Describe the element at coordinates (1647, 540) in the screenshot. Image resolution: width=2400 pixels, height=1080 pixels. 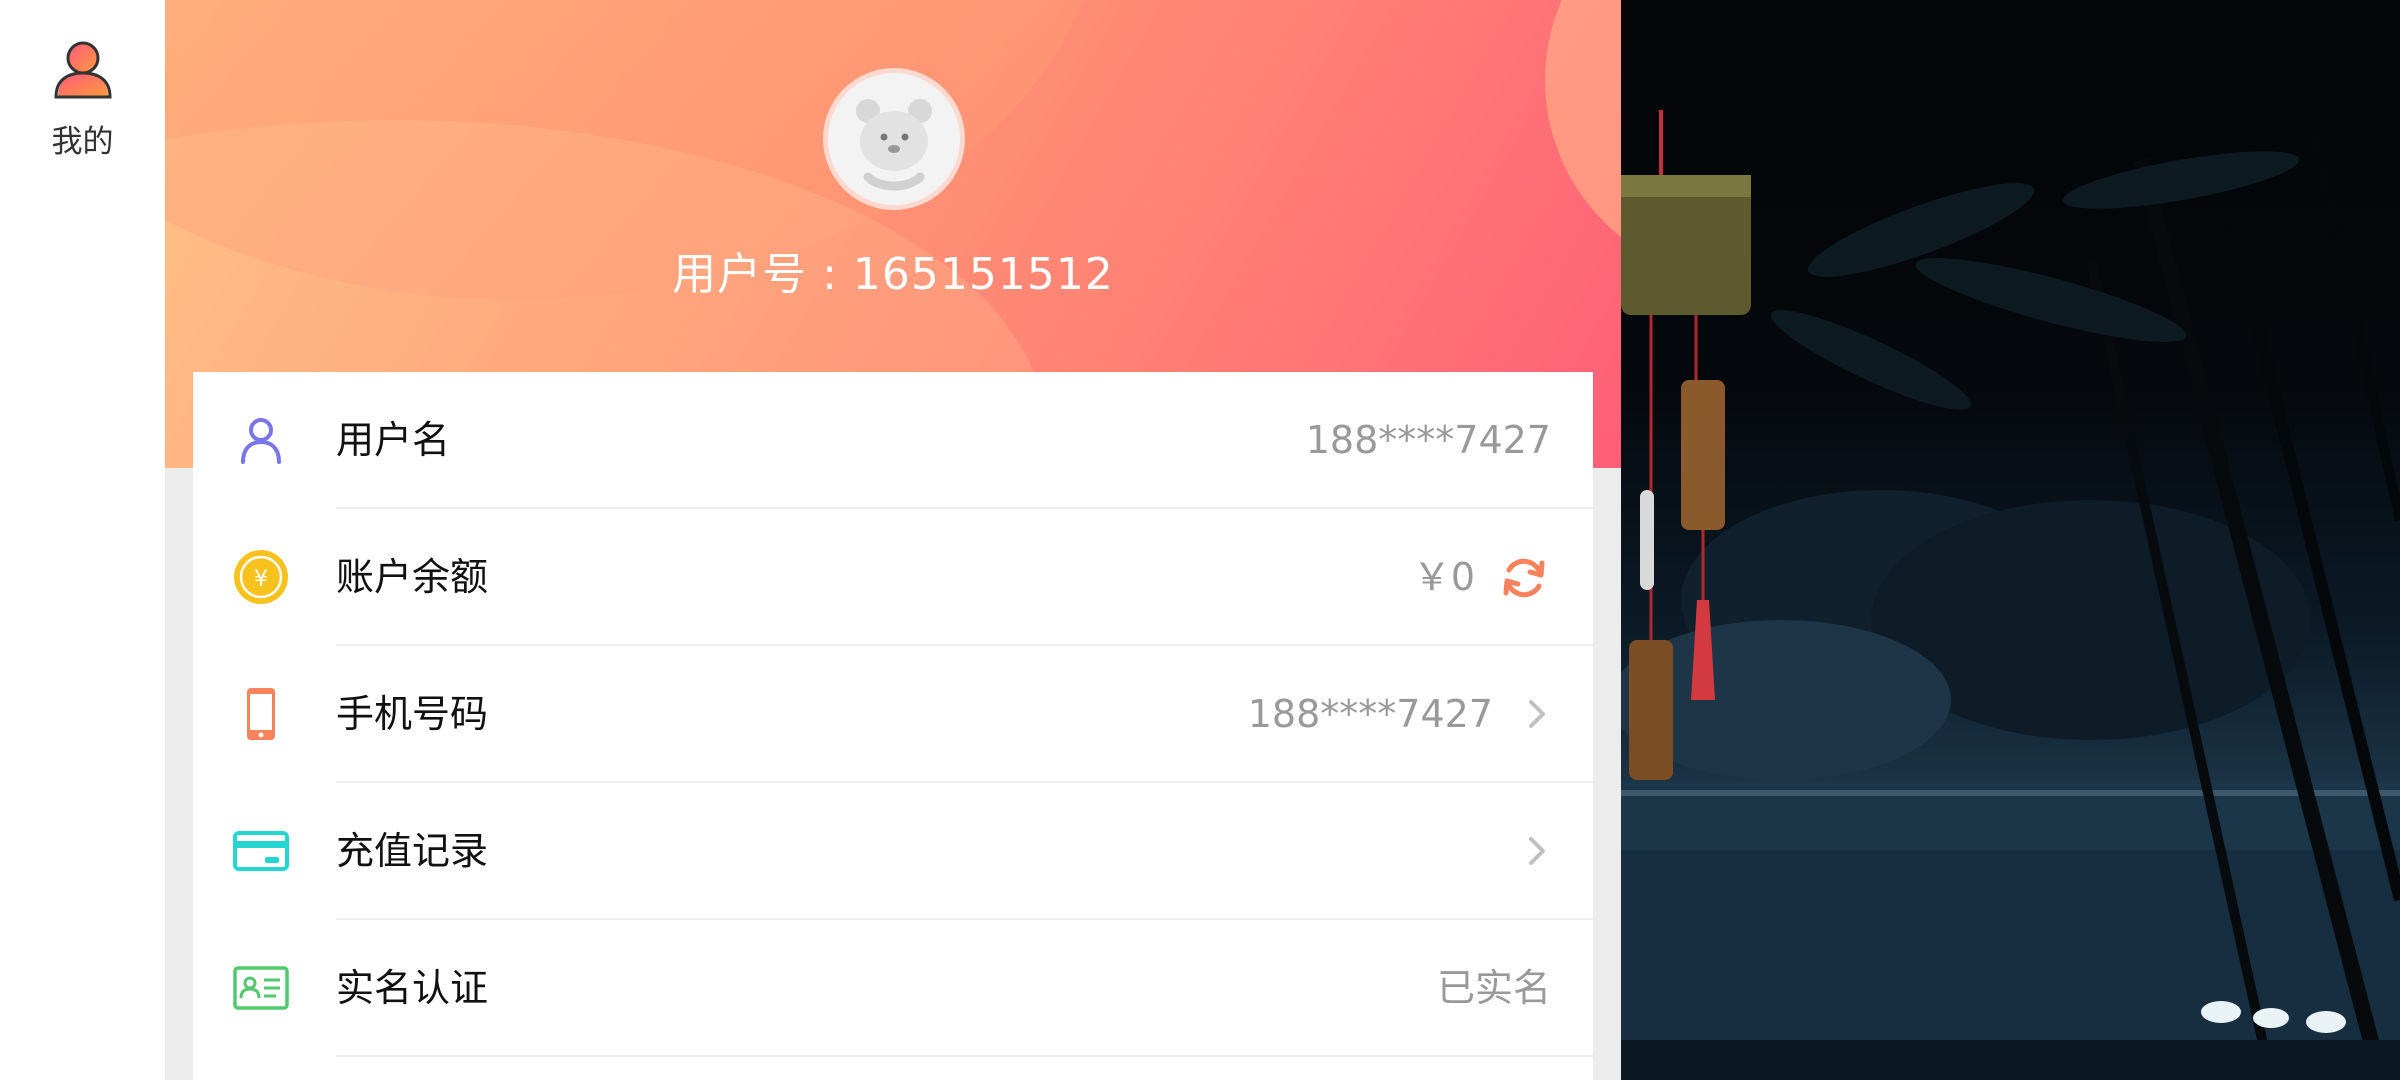
I see `floating-drag-handle` at that location.